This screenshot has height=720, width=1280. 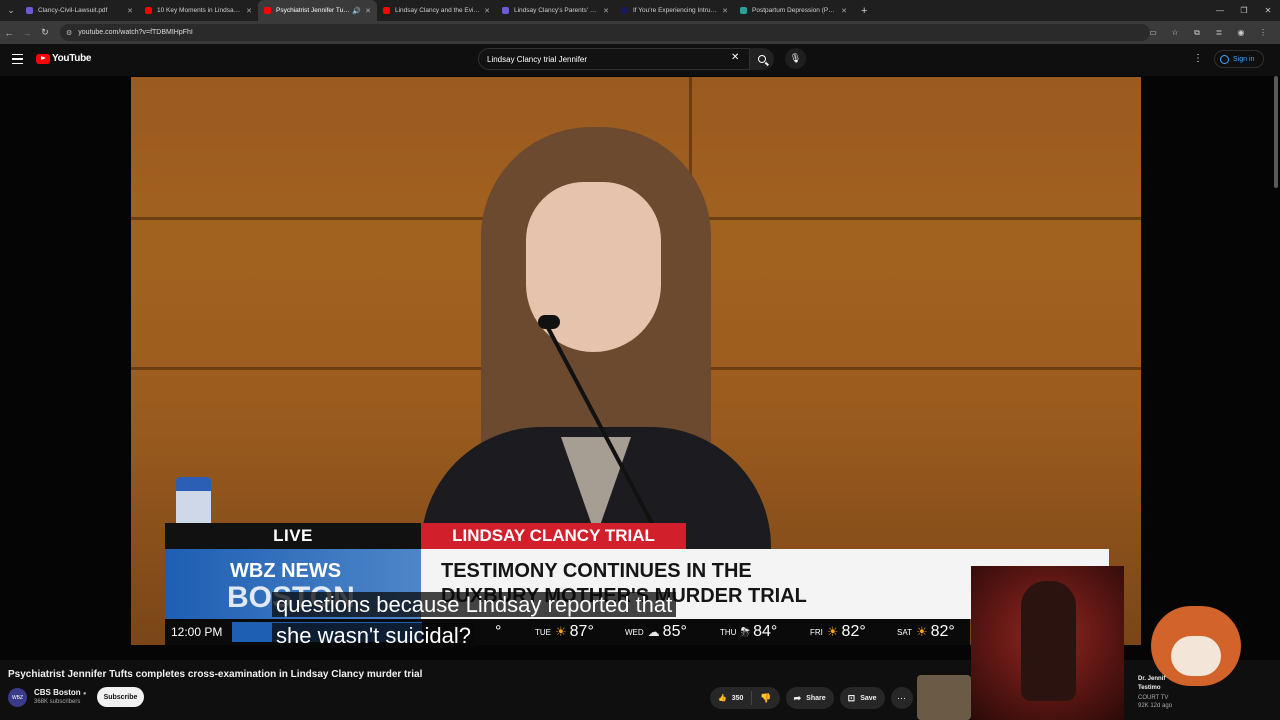 I want to click on site-info-icon: ⚙, so click(x=69, y=33).